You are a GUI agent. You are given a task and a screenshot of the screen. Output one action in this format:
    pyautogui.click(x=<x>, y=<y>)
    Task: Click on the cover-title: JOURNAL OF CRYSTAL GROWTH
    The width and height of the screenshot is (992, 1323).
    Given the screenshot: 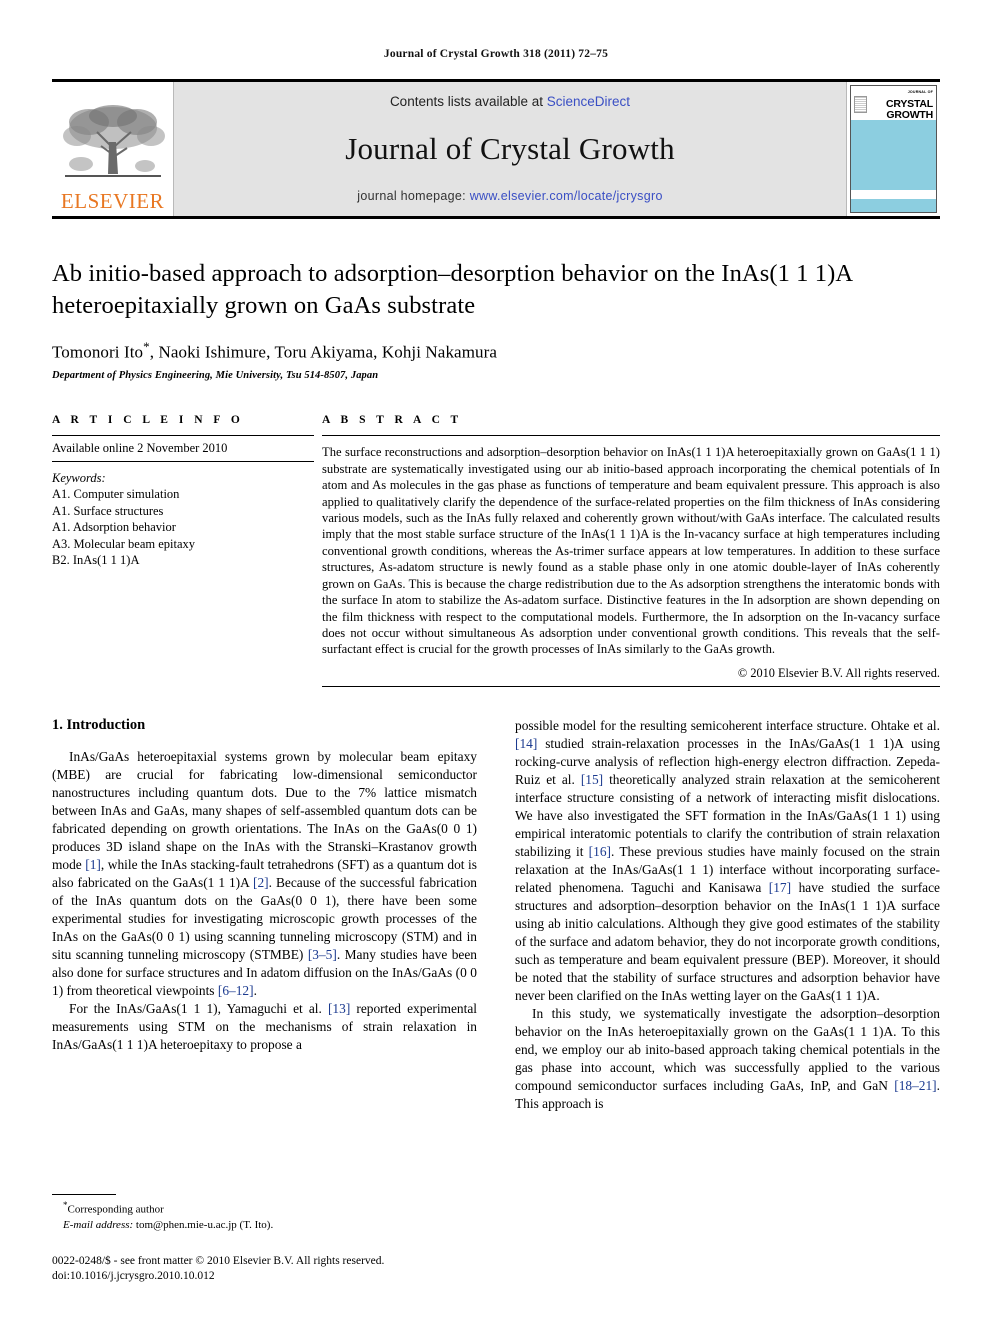 What is the action you would take?
    pyautogui.click(x=901, y=103)
    